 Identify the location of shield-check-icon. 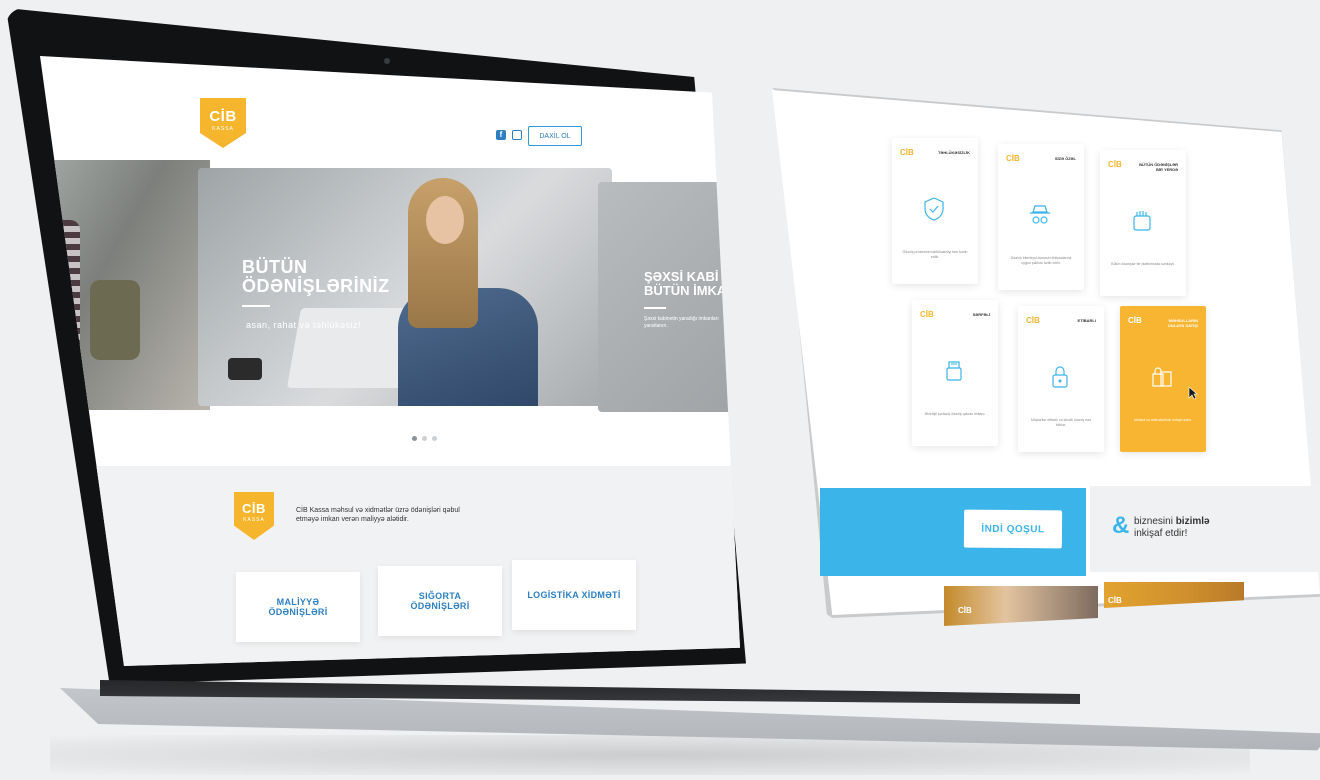
(934, 209).